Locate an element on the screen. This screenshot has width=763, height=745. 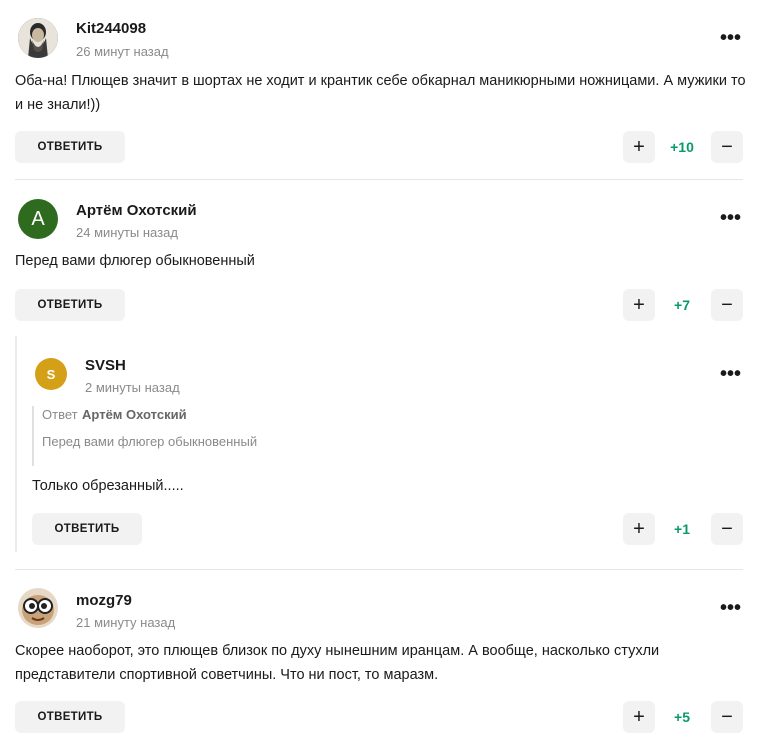
comment-time: 26 минут назад is located at coordinates (122, 51).